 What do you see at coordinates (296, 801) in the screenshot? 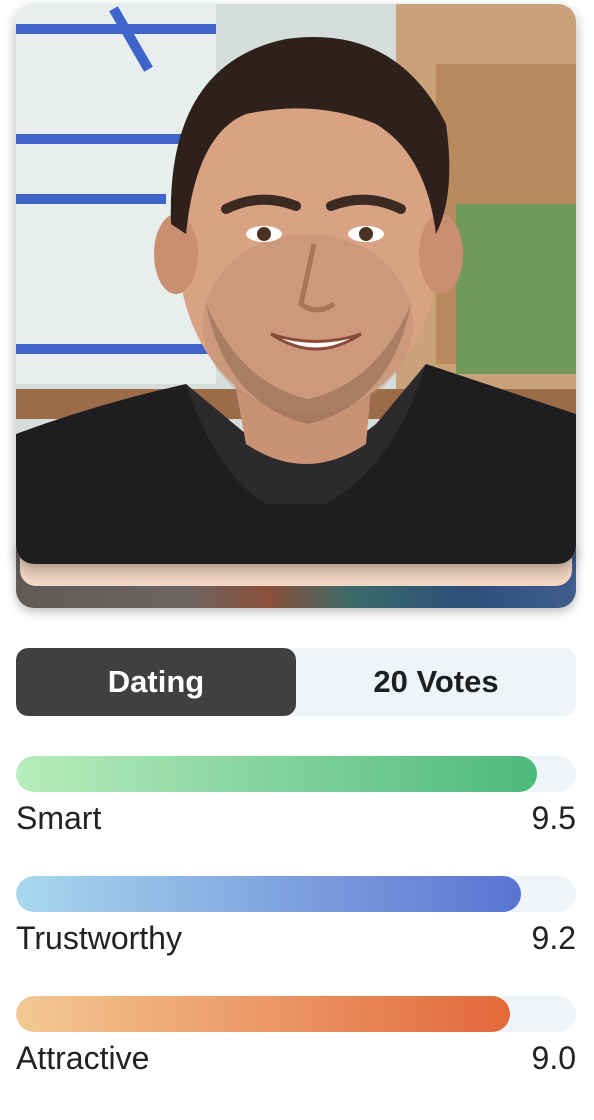
I see `metric-smart: Smart 9.5` at bounding box center [296, 801].